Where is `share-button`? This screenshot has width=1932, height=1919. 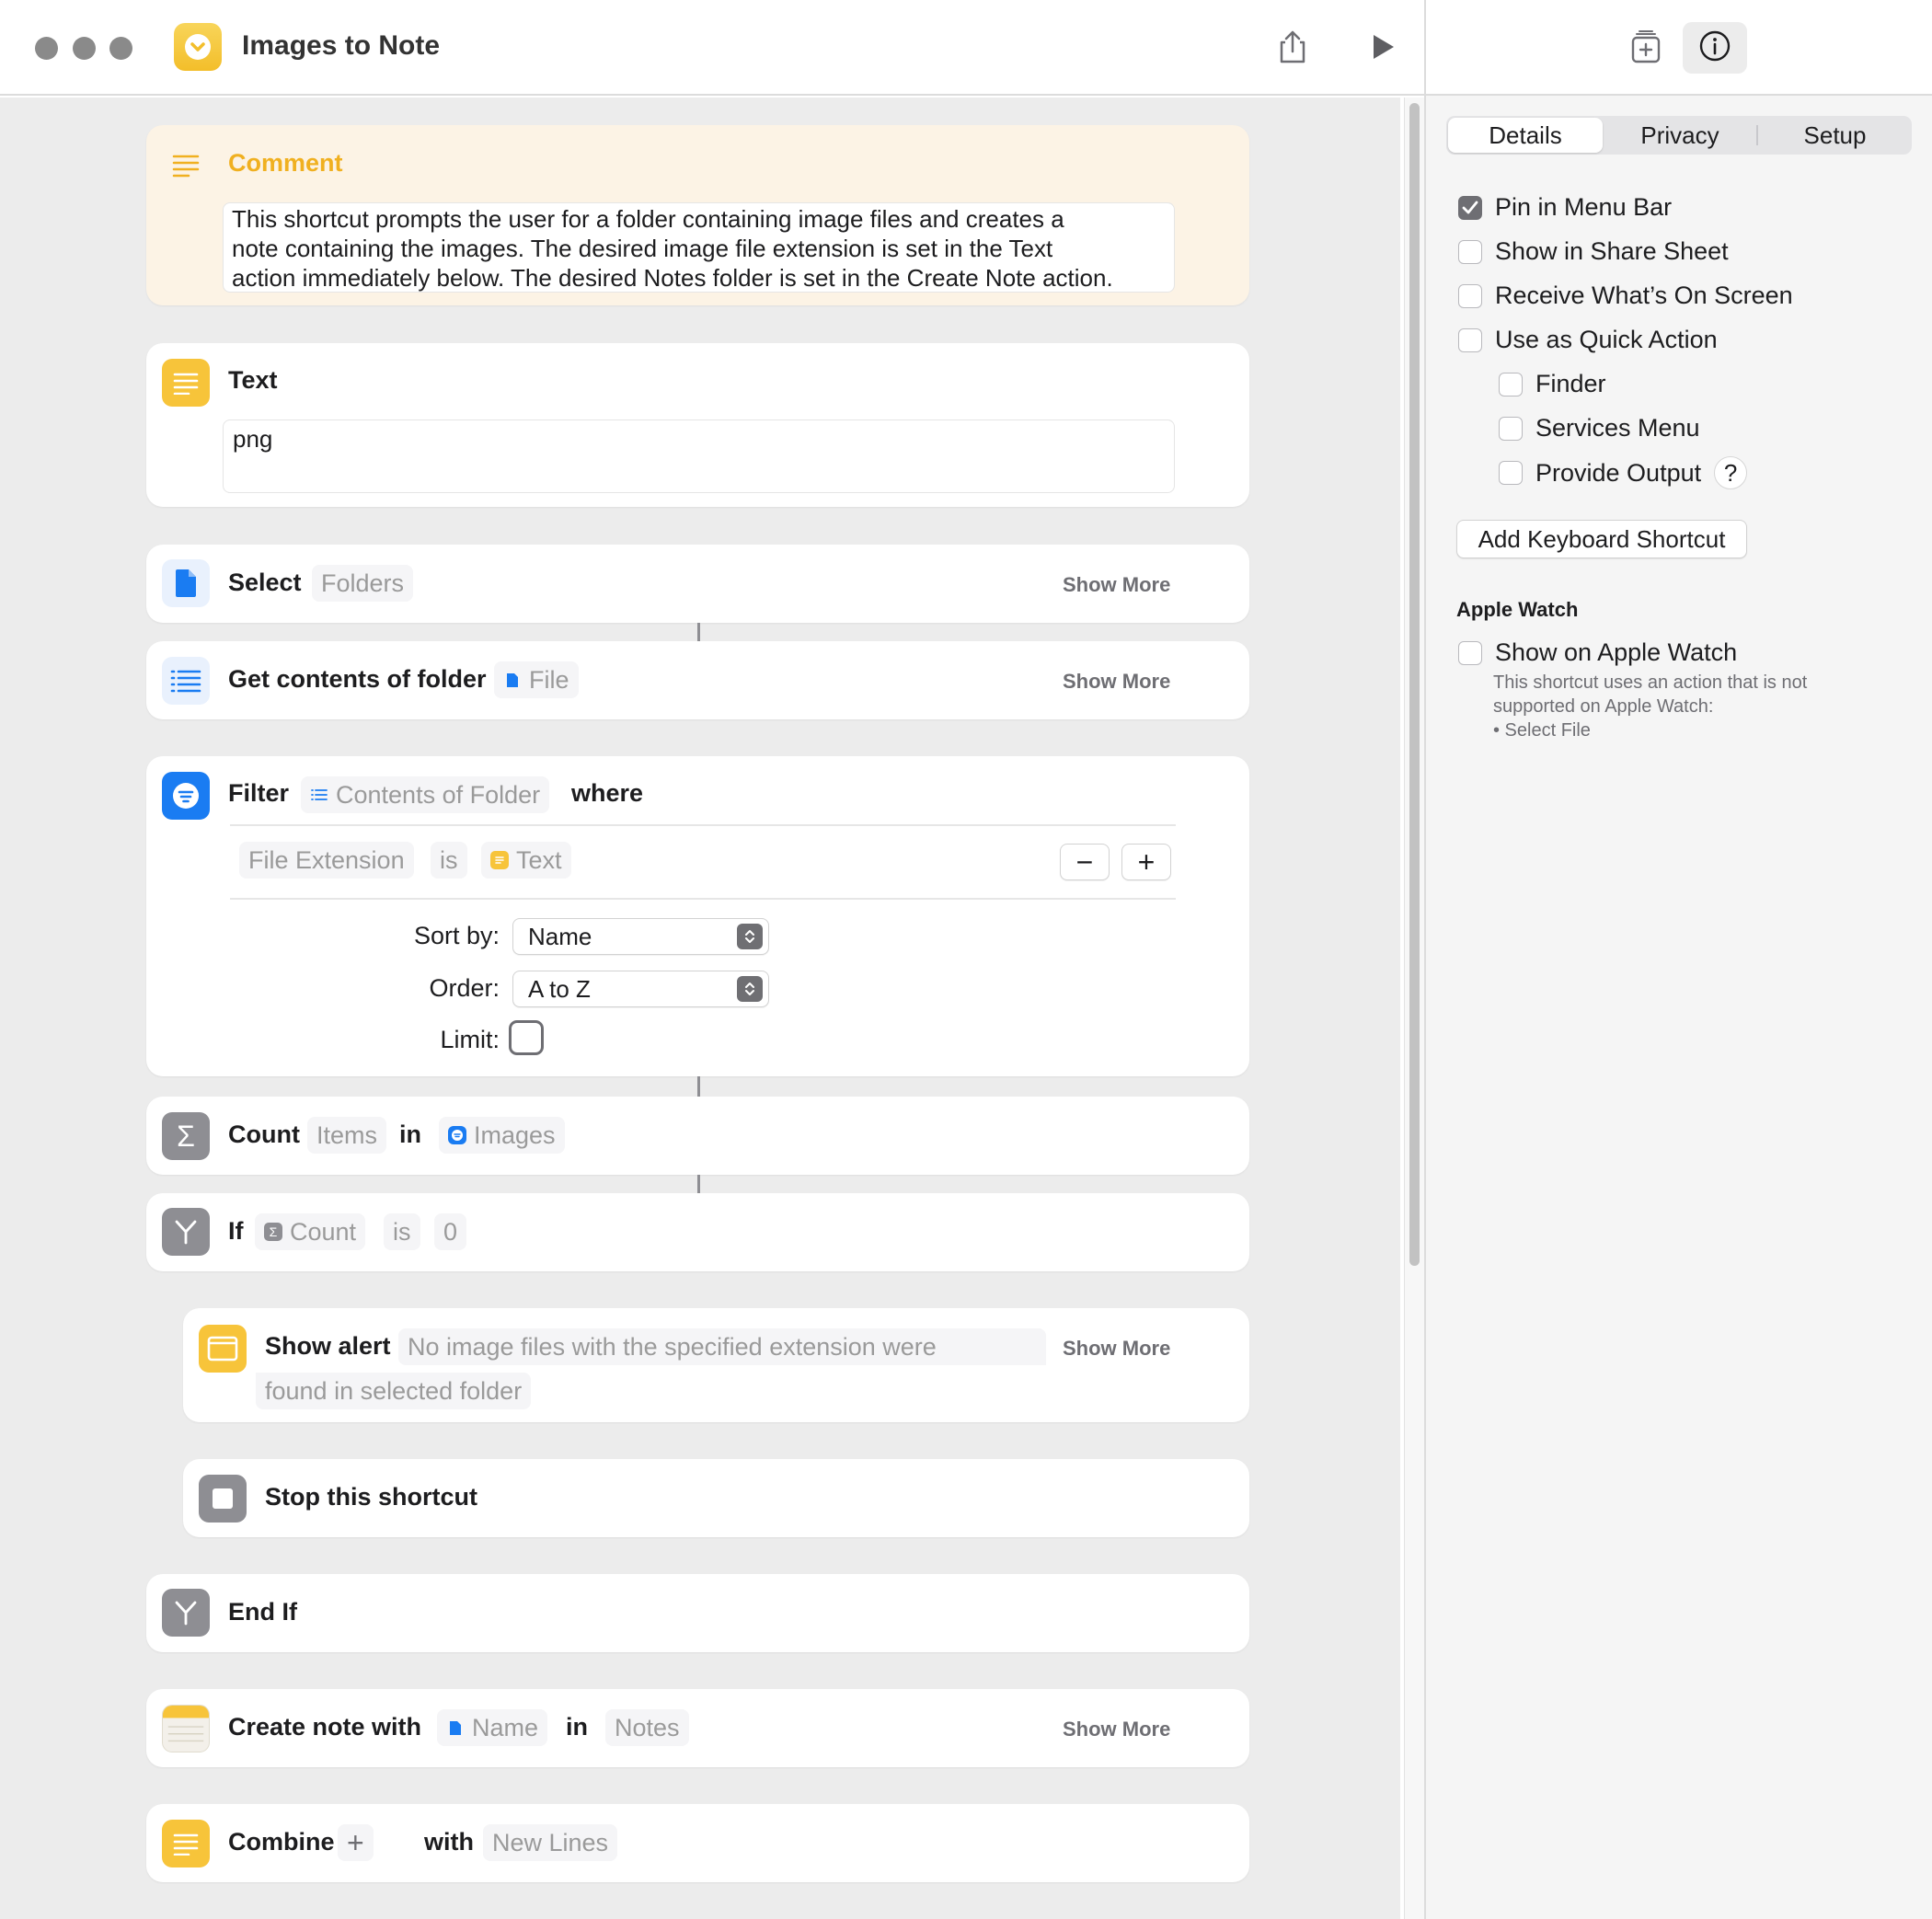
share-button is located at coordinates (1293, 49).